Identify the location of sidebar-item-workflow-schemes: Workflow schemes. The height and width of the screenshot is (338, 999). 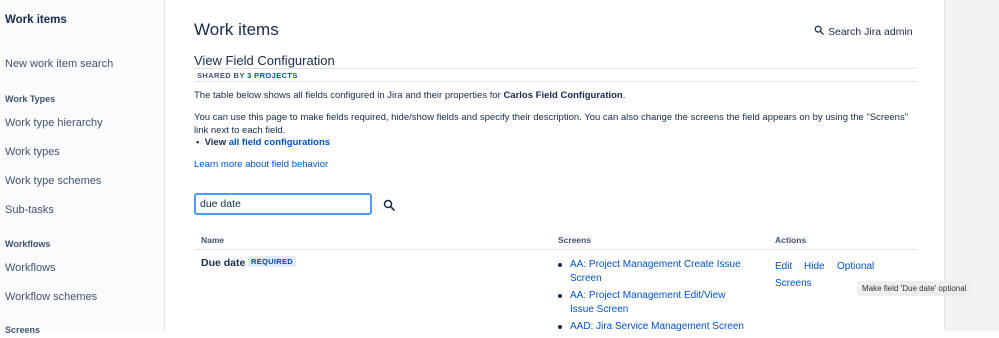
(51, 297).